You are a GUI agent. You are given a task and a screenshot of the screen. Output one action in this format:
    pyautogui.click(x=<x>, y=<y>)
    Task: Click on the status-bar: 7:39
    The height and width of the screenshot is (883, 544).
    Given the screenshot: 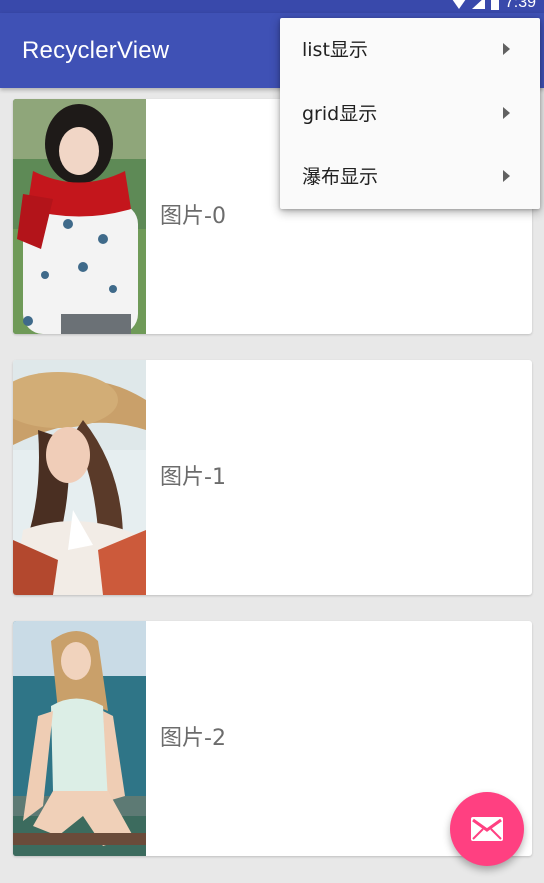 What is the action you would take?
    pyautogui.click(x=272, y=6)
    